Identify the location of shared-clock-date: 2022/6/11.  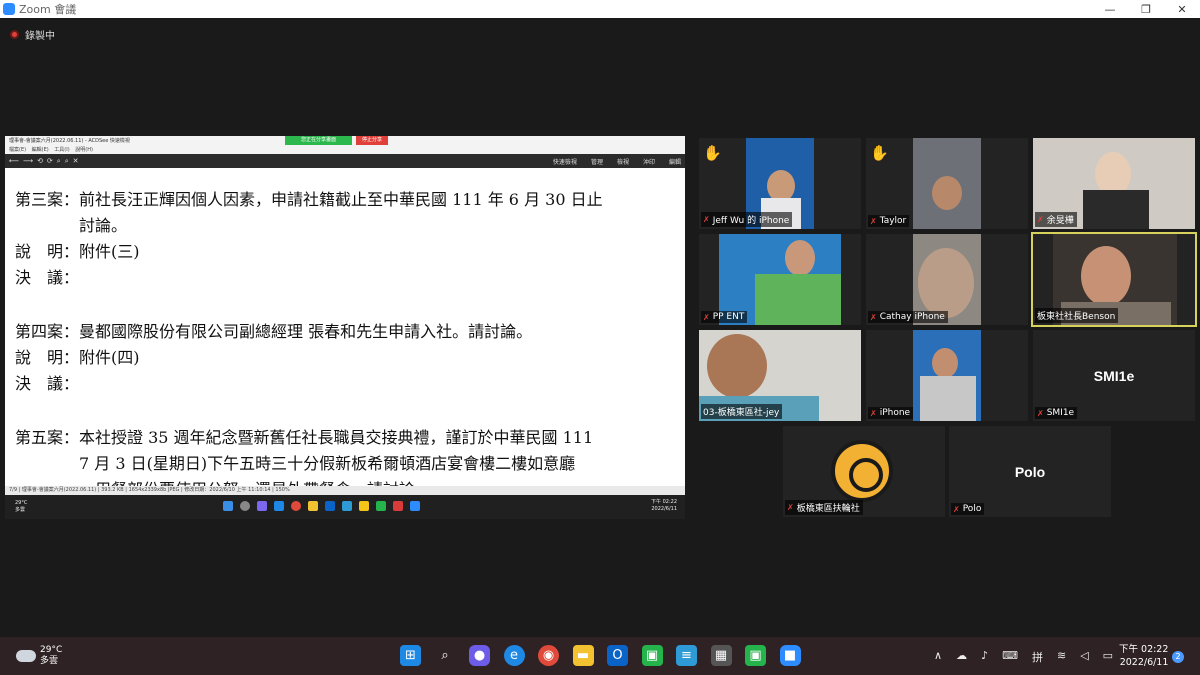
(664, 509).